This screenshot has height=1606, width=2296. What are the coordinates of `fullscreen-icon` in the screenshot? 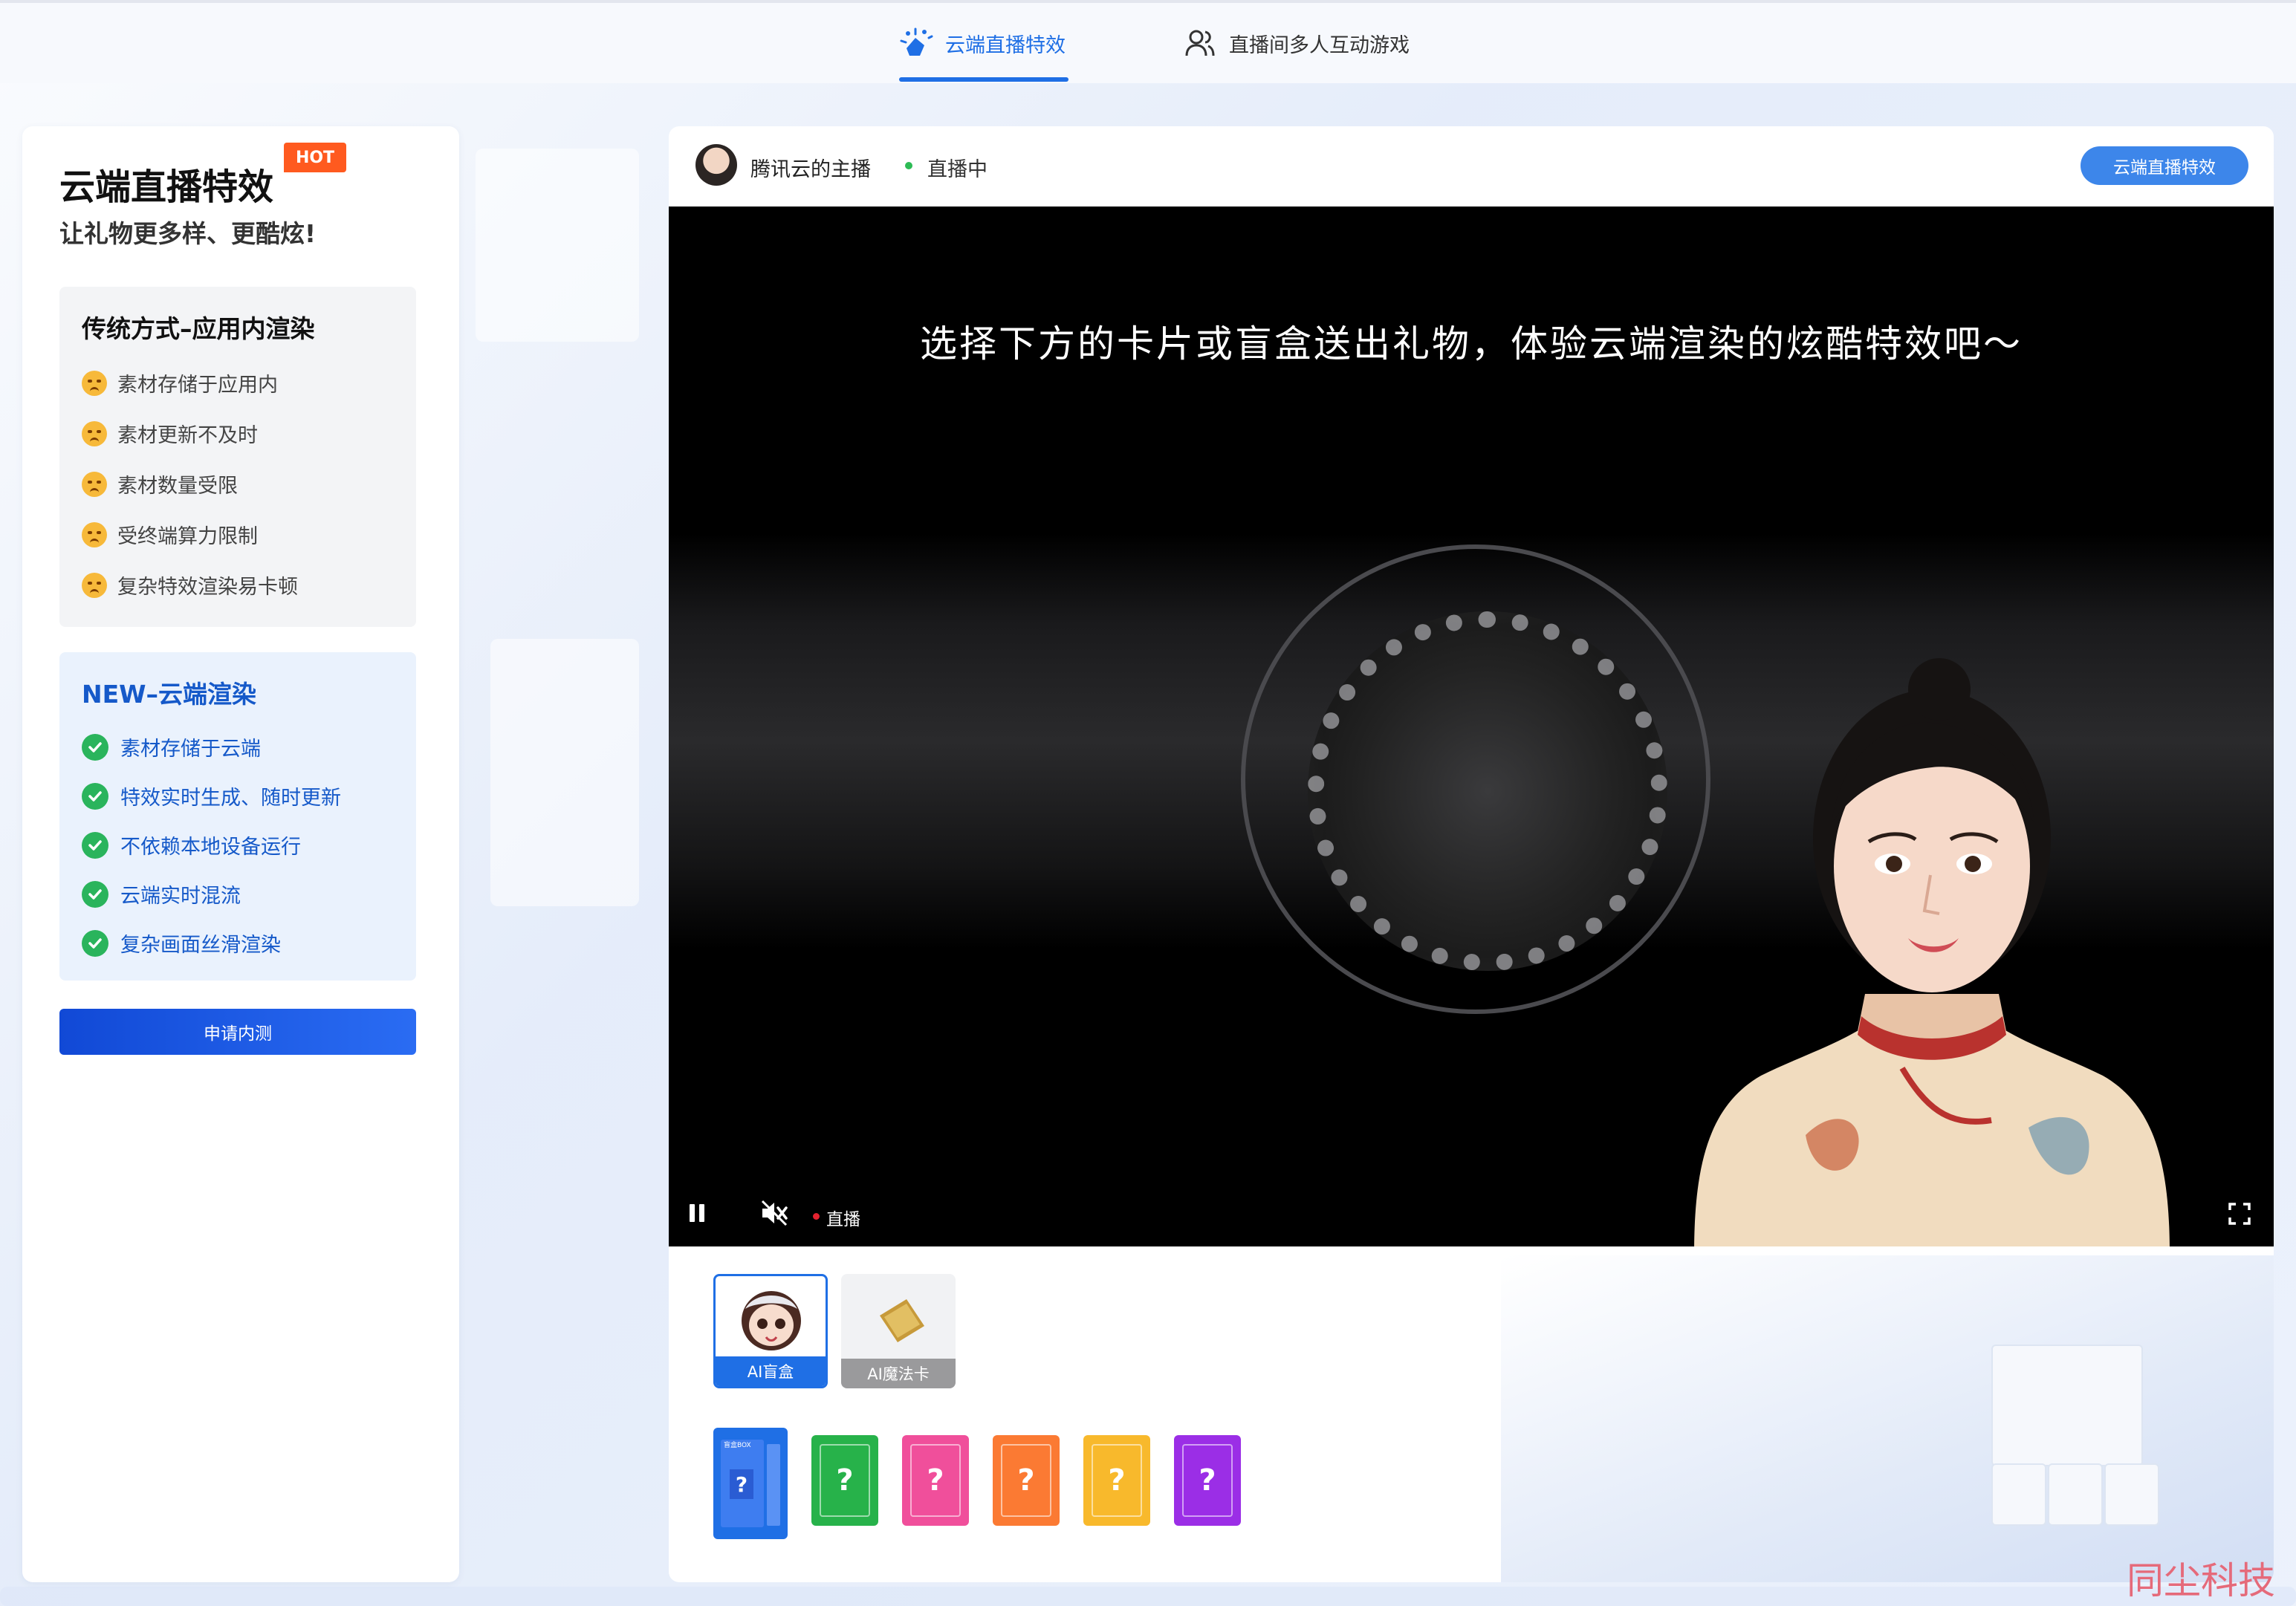 It's located at (2239, 1214).